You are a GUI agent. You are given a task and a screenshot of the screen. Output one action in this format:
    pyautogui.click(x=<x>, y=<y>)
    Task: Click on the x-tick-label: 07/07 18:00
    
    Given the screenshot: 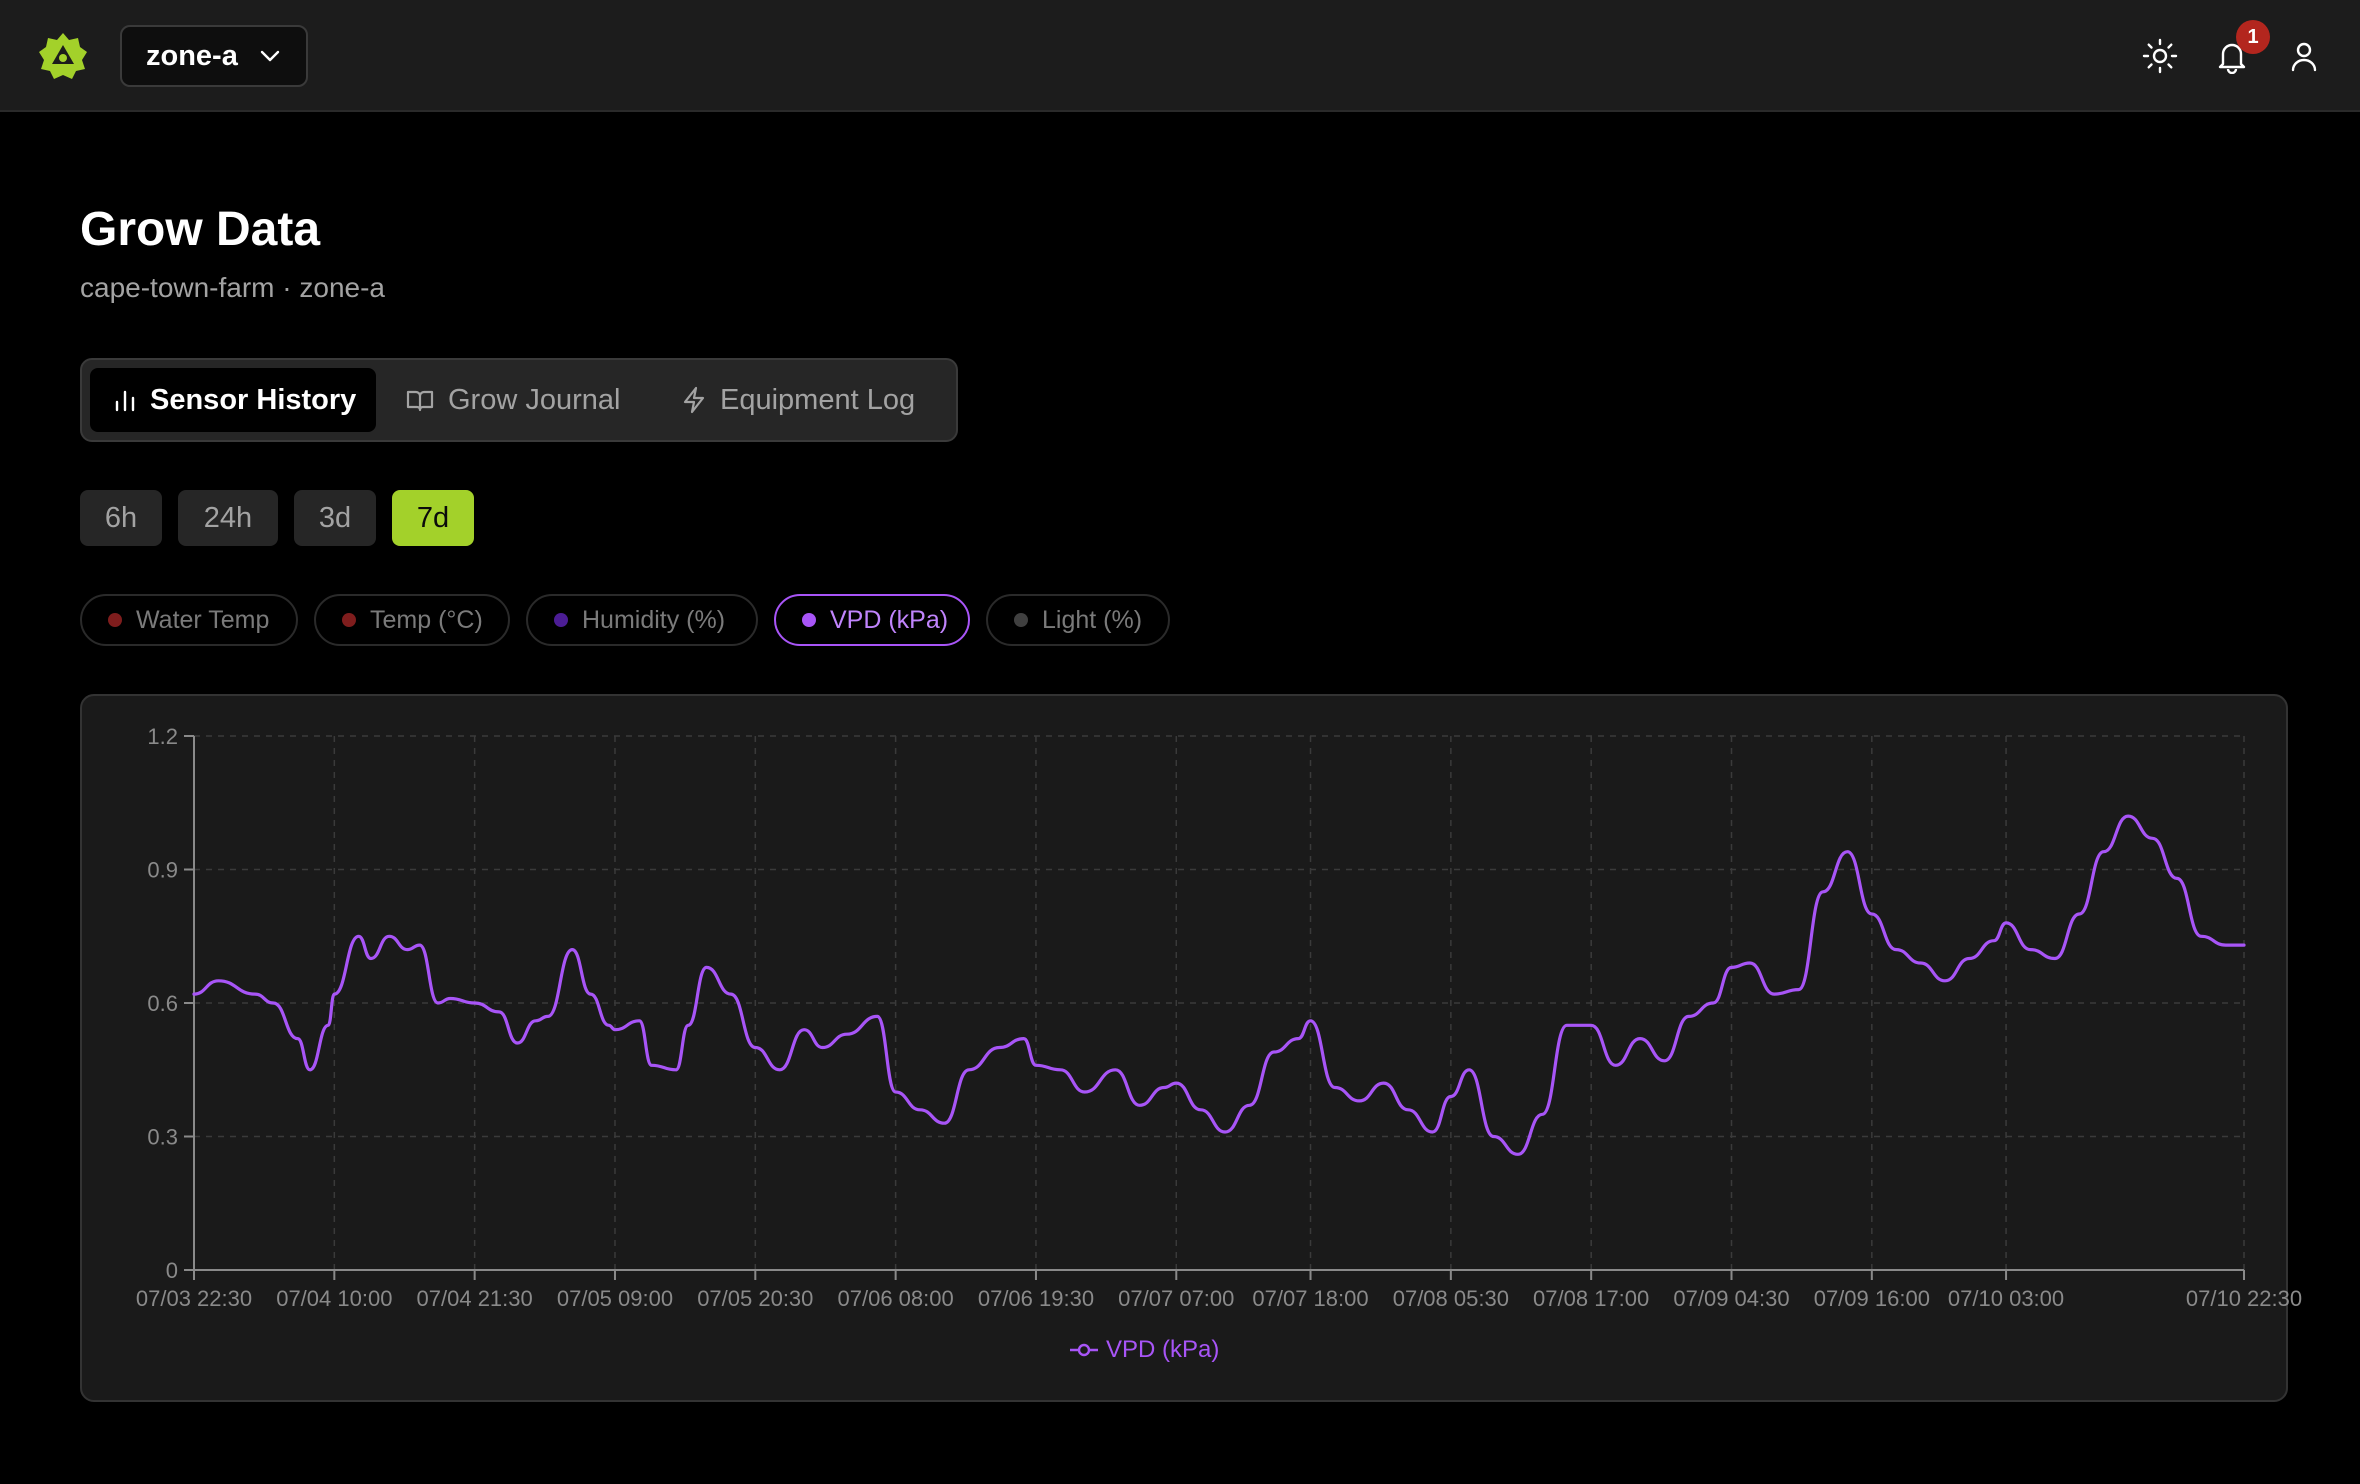 What is the action you would take?
    pyautogui.click(x=1310, y=1298)
    